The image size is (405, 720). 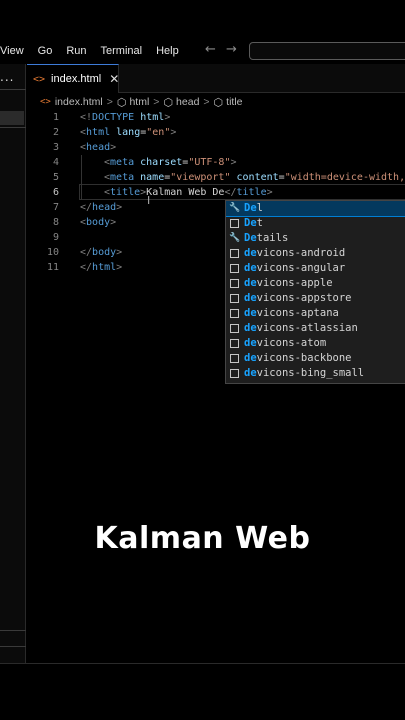 I want to click on code-line: 4 <meta charset="UTF-8">, so click(x=216, y=162).